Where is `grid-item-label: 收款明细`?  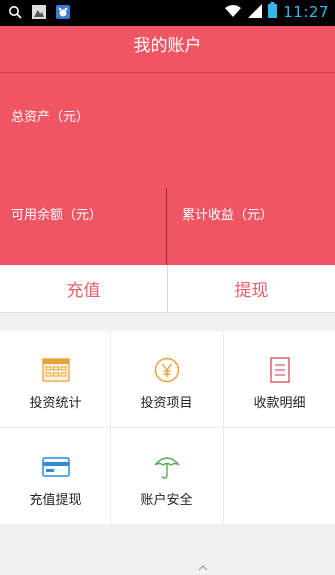 grid-item-label: 收款明细 is located at coordinates (279, 403).